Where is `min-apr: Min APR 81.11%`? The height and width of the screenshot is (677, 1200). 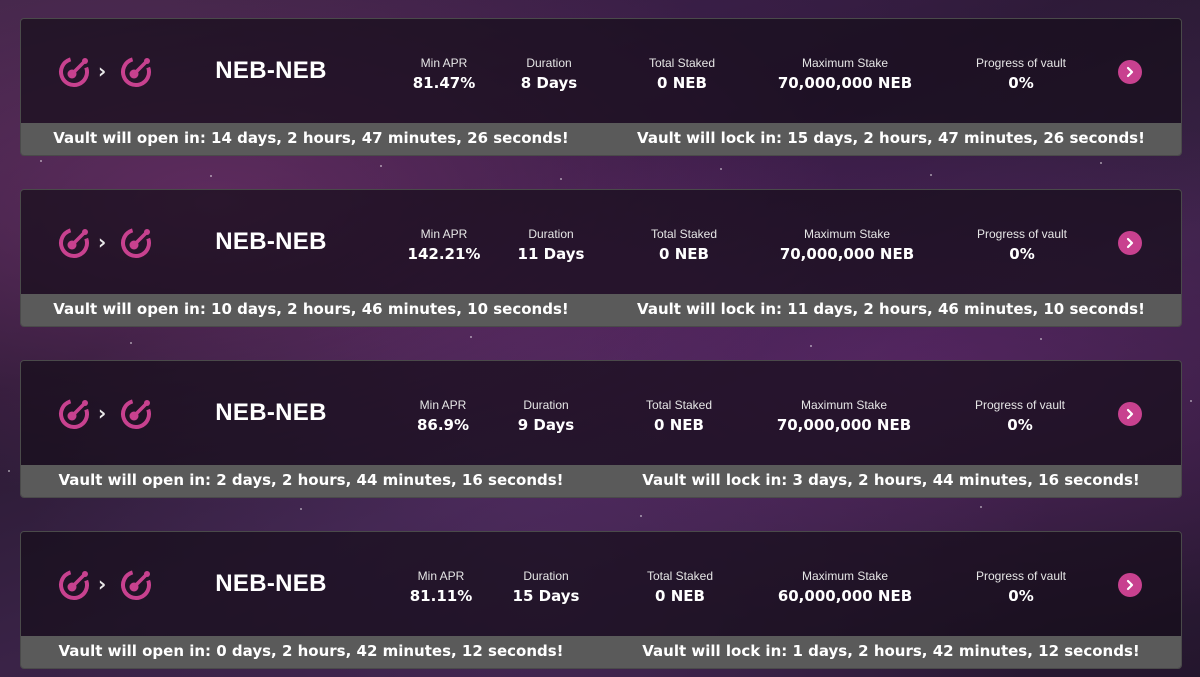
min-apr: Min APR 81.11% is located at coordinates (441, 587).